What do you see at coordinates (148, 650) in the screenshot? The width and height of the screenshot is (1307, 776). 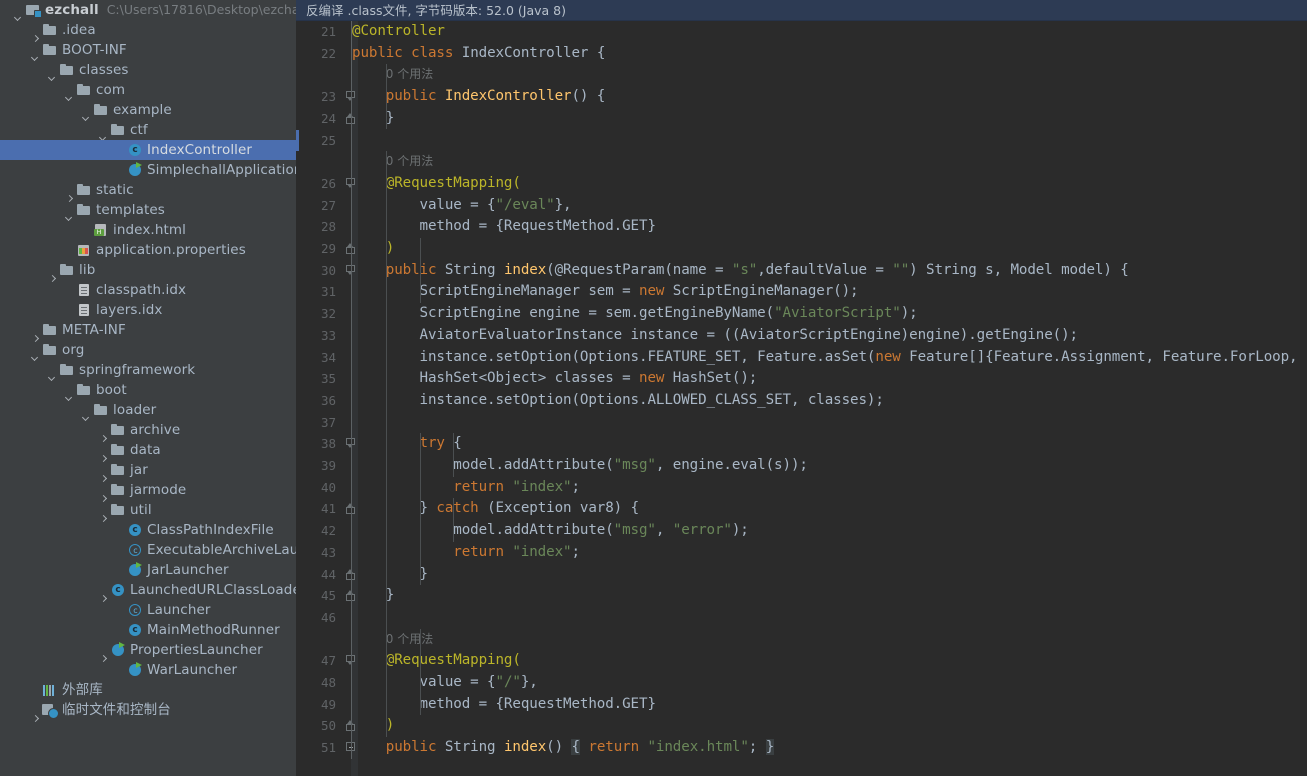 I see `tree-row-propertieslauncher: PropertiesLauncher` at bounding box center [148, 650].